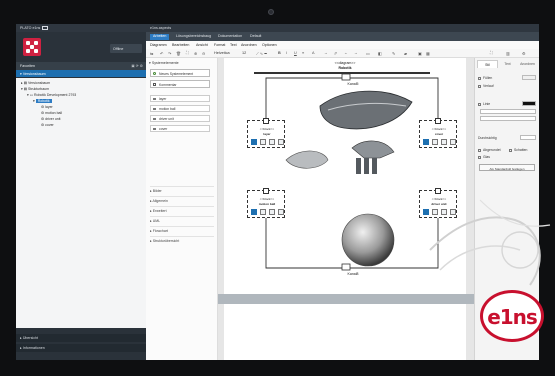 This screenshot has width=555, height=376. Describe the element at coordinates (507, 64) in the screenshot. I see `tab-text: Text` at that location.